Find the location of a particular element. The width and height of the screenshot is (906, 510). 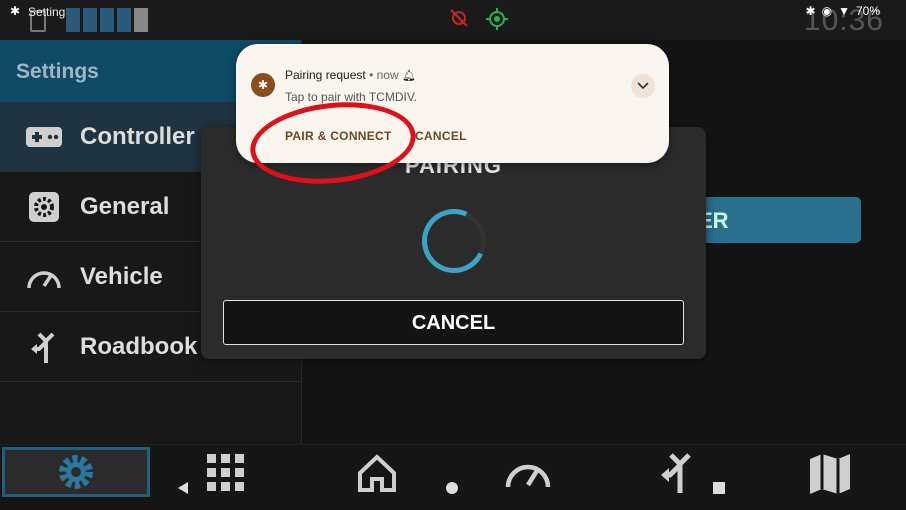

sidebar-item-label: Vehicle is located at coordinates (121, 276).